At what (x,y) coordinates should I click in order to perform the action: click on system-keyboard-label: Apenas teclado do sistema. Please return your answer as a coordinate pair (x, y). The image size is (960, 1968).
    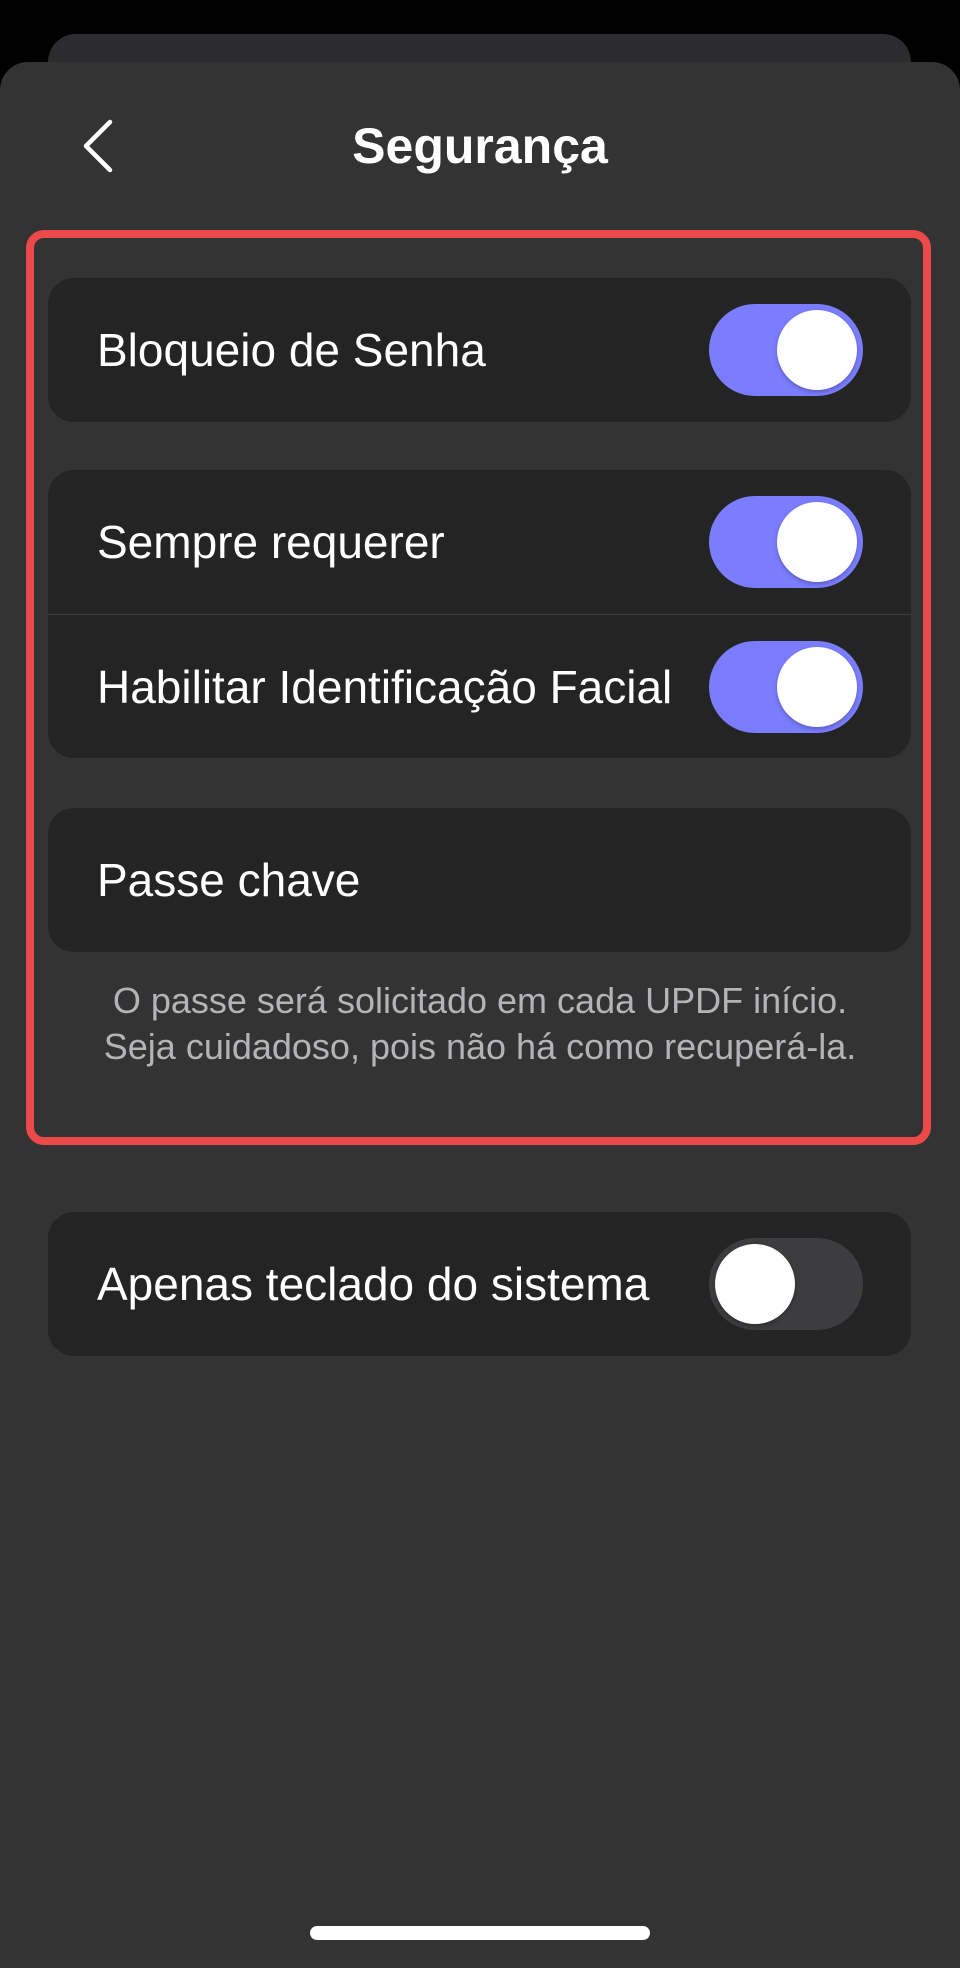
    Looking at the image, I should click on (373, 1284).